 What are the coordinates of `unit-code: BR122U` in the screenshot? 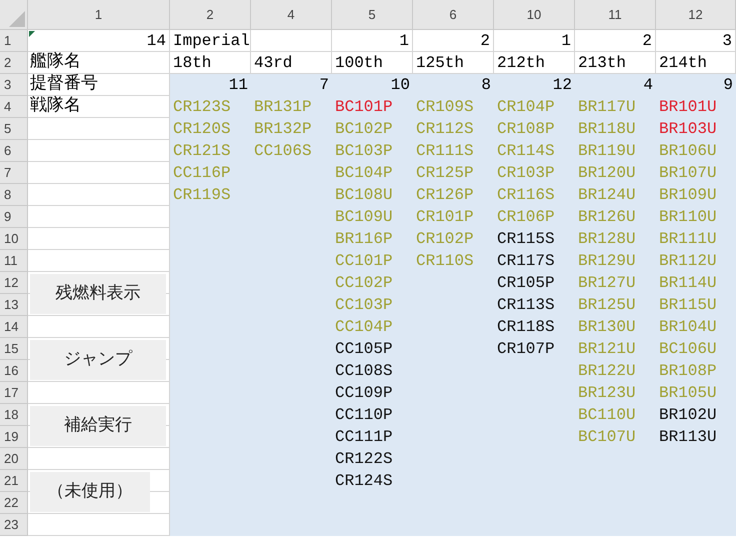 It's located at (607, 371).